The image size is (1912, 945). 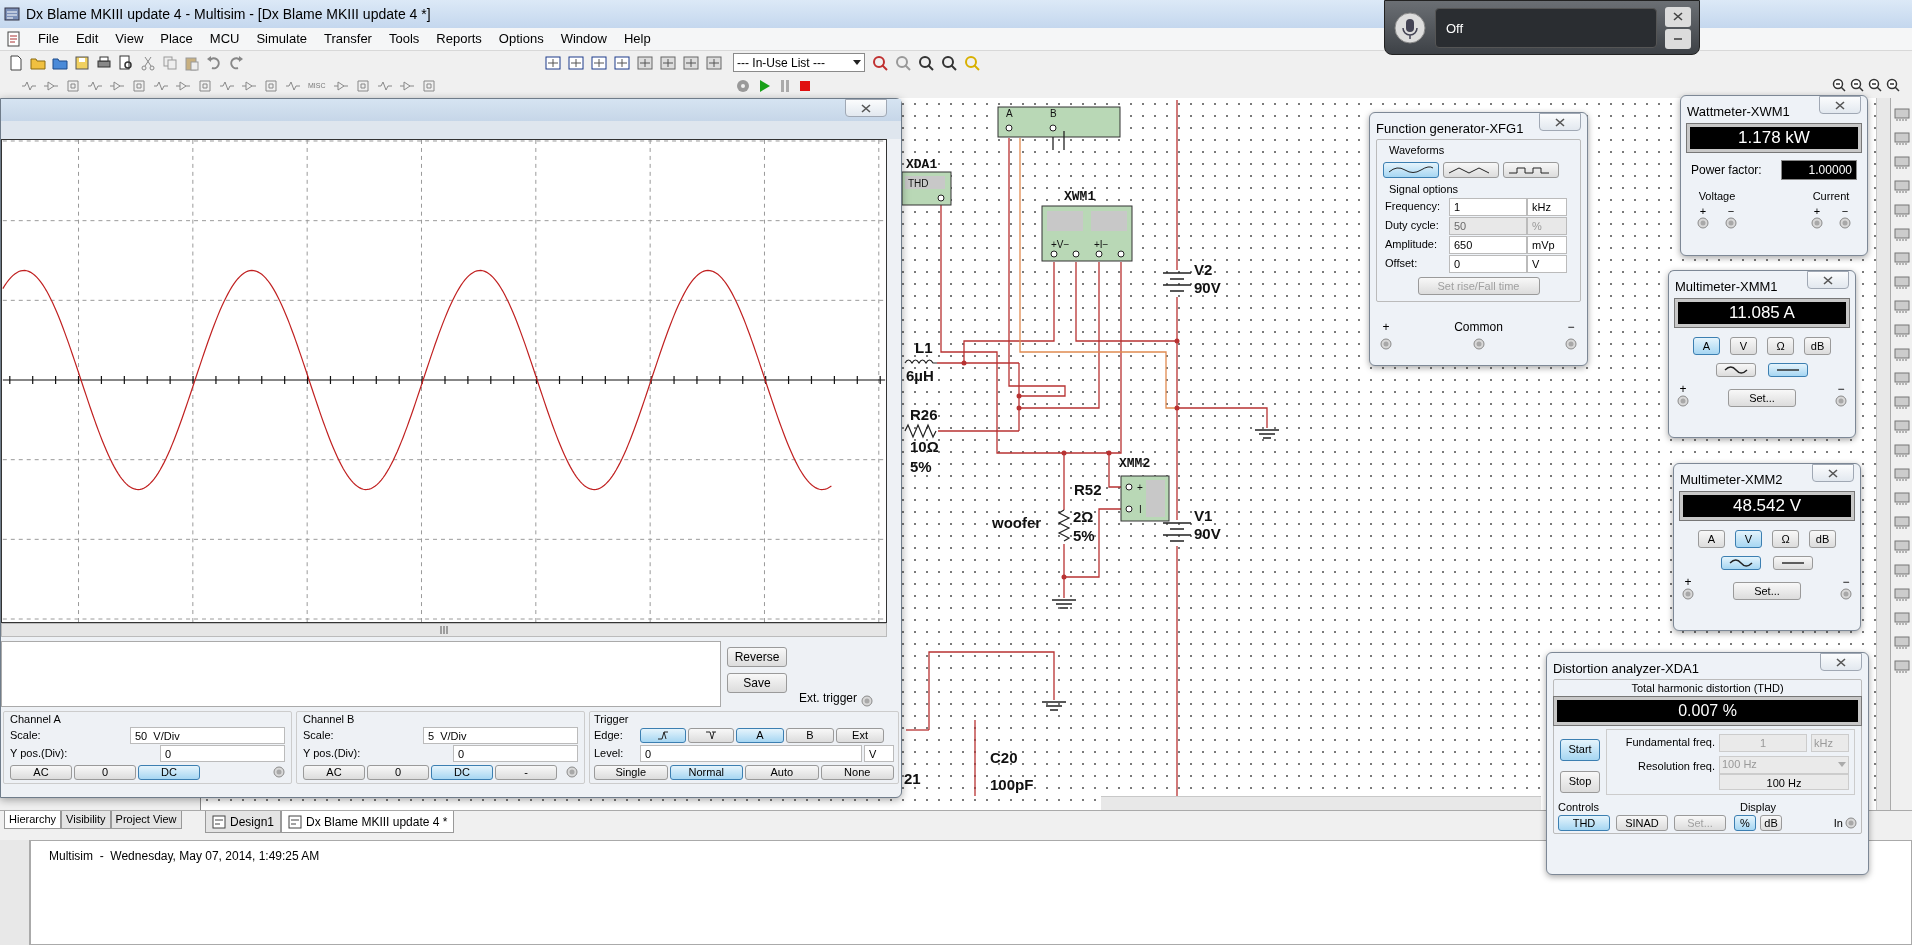 I want to click on menu-item: Tools, so click(x=404, y=39).